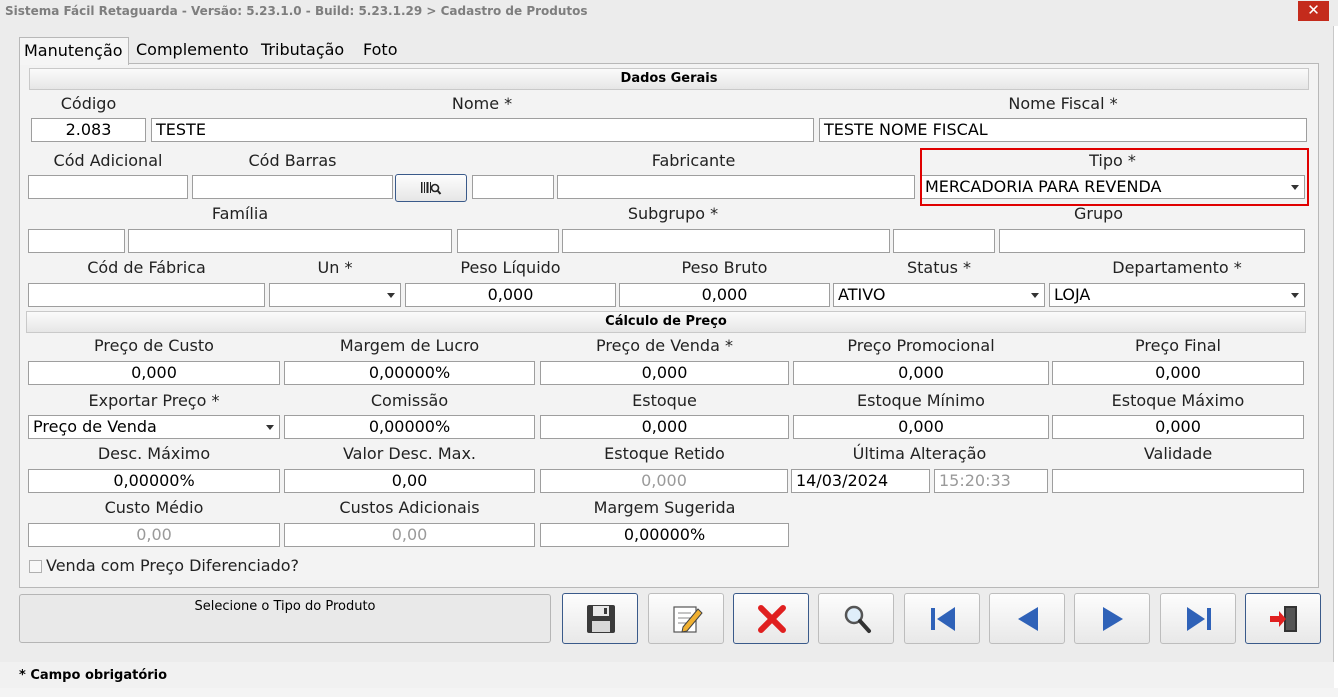 This screenshot has height=697, width=1338. What do you see at coordinates (724, 295) in the screenshot?
I see `peso-bruto-field: 0,000` at bounding box center [724, 295].